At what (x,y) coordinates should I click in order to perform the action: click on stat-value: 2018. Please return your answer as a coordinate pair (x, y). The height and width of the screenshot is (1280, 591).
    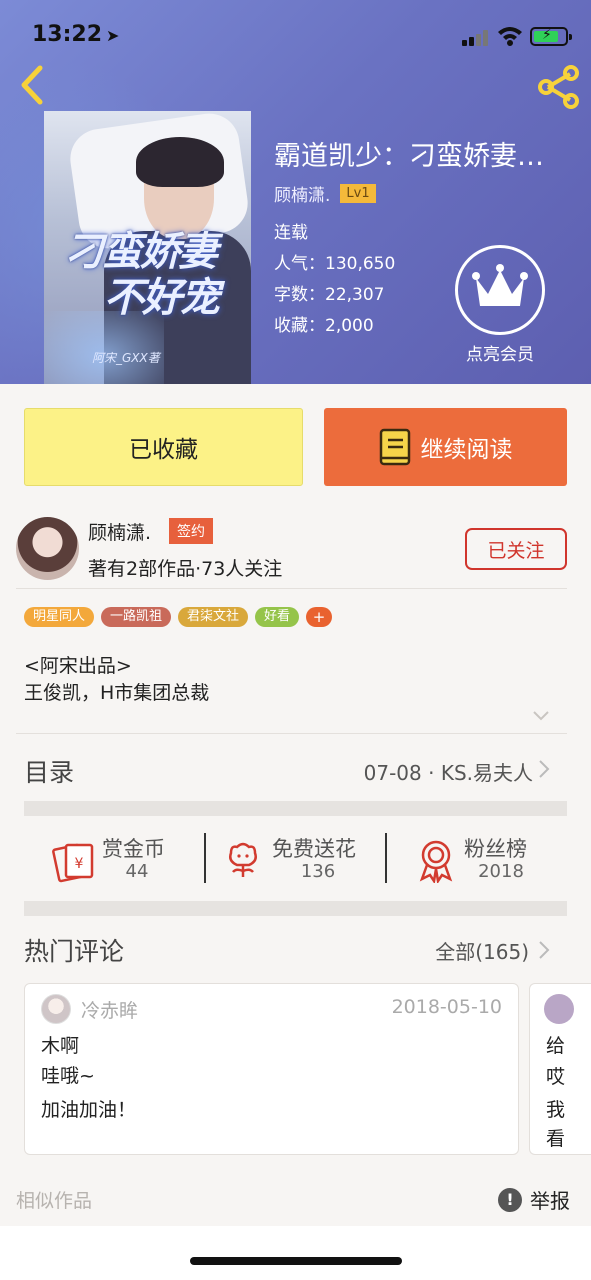
    Looking at the image, I should click on (501, 871).